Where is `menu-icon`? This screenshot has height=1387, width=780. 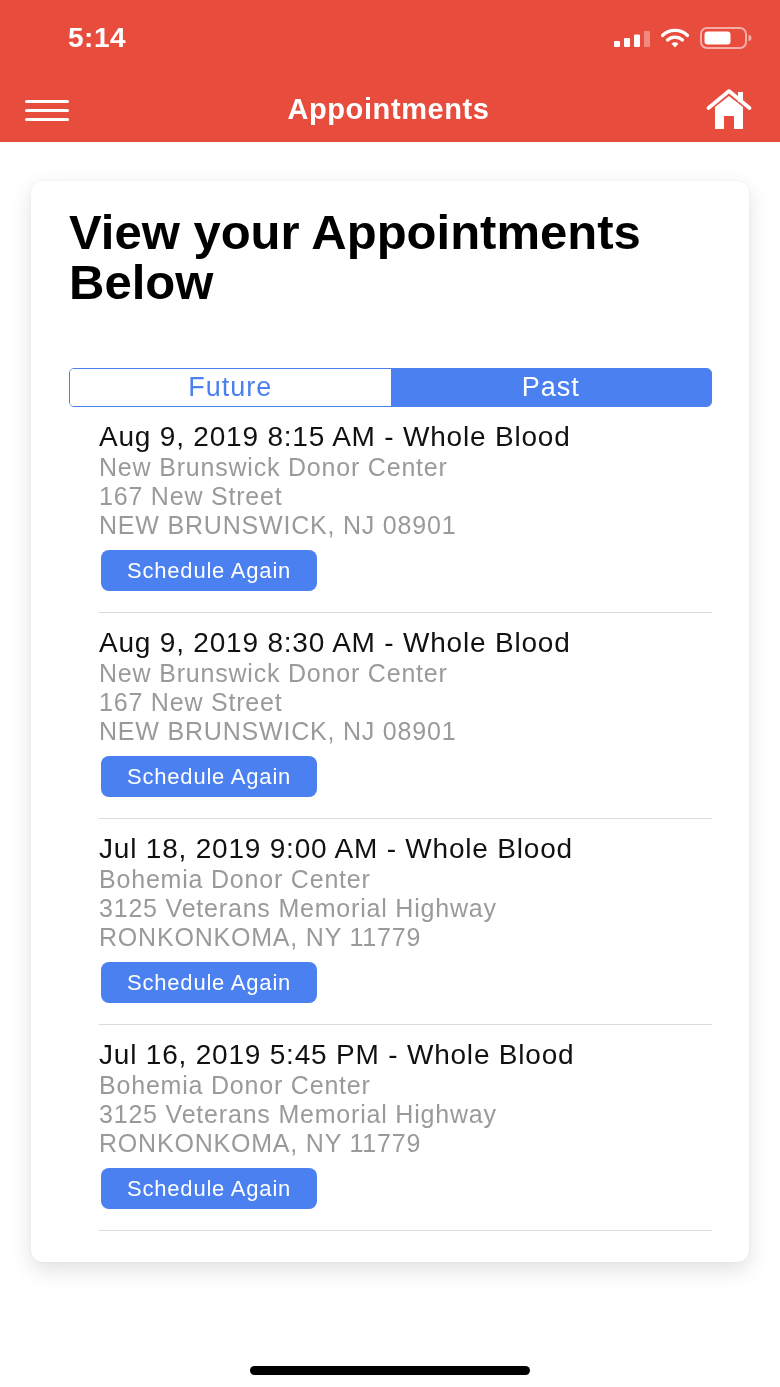
menu-icon is located at coordinates (47, 110).